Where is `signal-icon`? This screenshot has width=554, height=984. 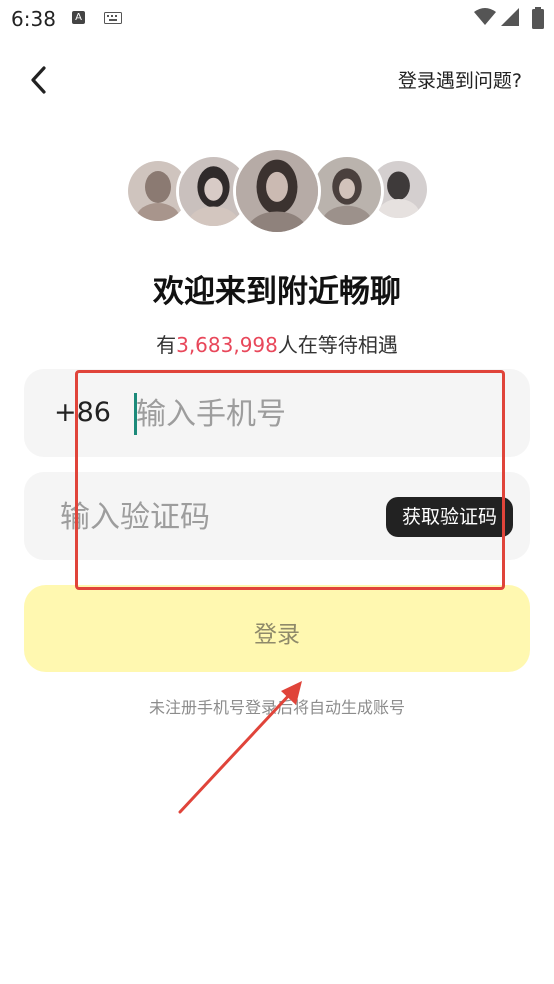 signal-icon is located at coordinates (510, 17).